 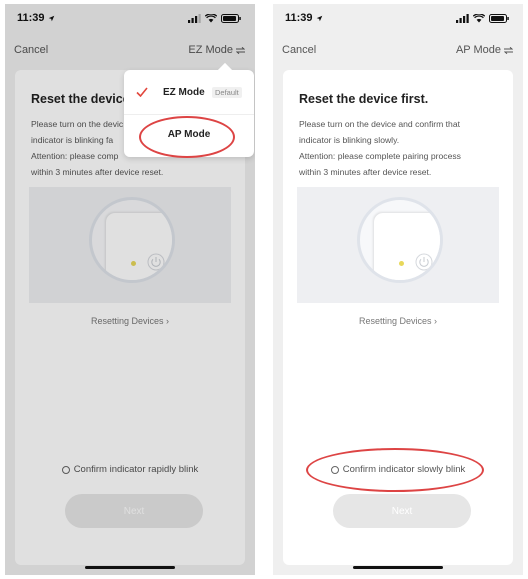 What do you see at coordinates (398, 321) in the screenshot?
I see `resetting-devices-link: Resetting Devices ›` at bounding box center [398, 321].